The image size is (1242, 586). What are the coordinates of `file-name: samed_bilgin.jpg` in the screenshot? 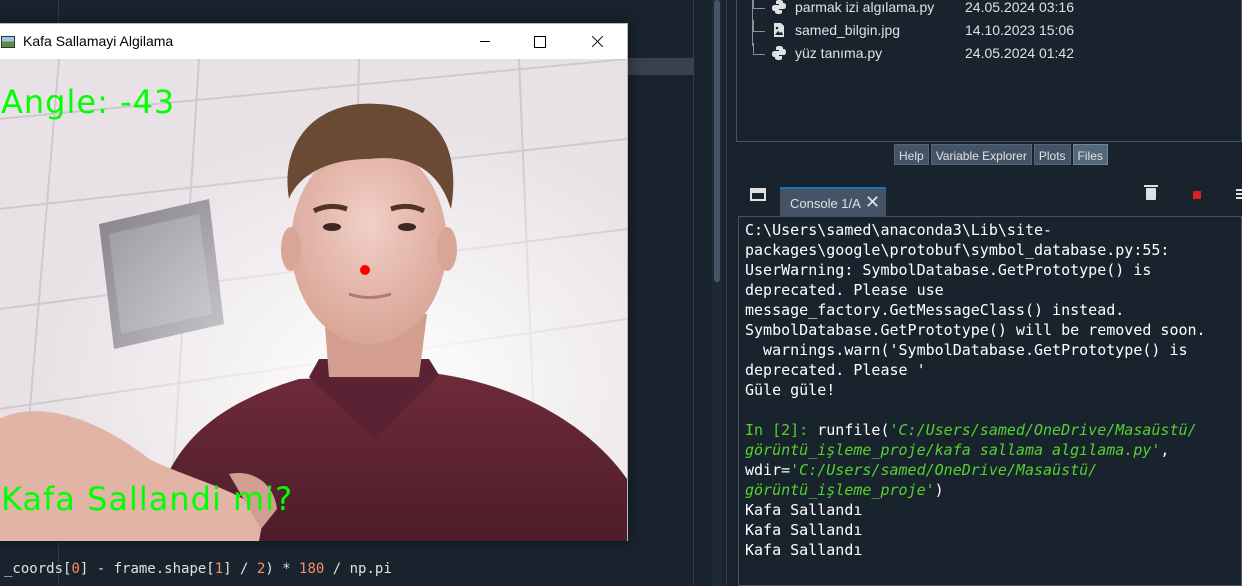 It's located at (848, 30).